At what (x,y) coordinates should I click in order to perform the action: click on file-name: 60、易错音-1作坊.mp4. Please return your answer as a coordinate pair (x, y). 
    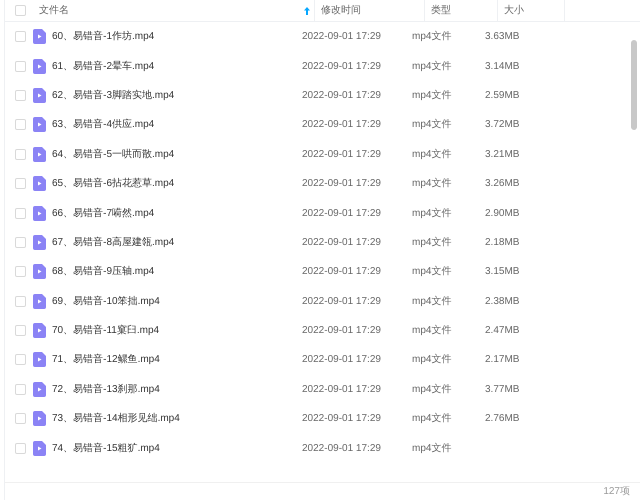
    Looking at the image, I should click on (103, 36).